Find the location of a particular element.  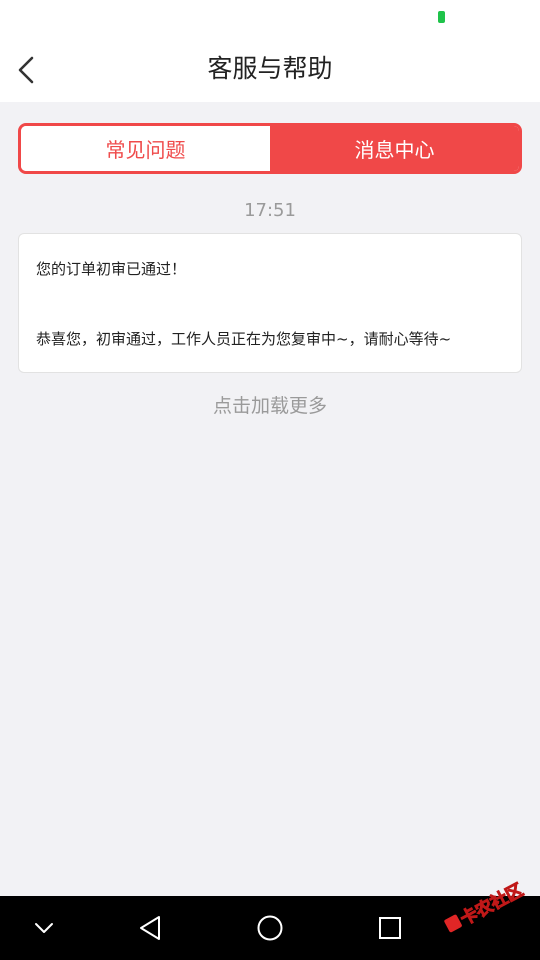

chevron-down-icon is located at coordinates (44, 928).